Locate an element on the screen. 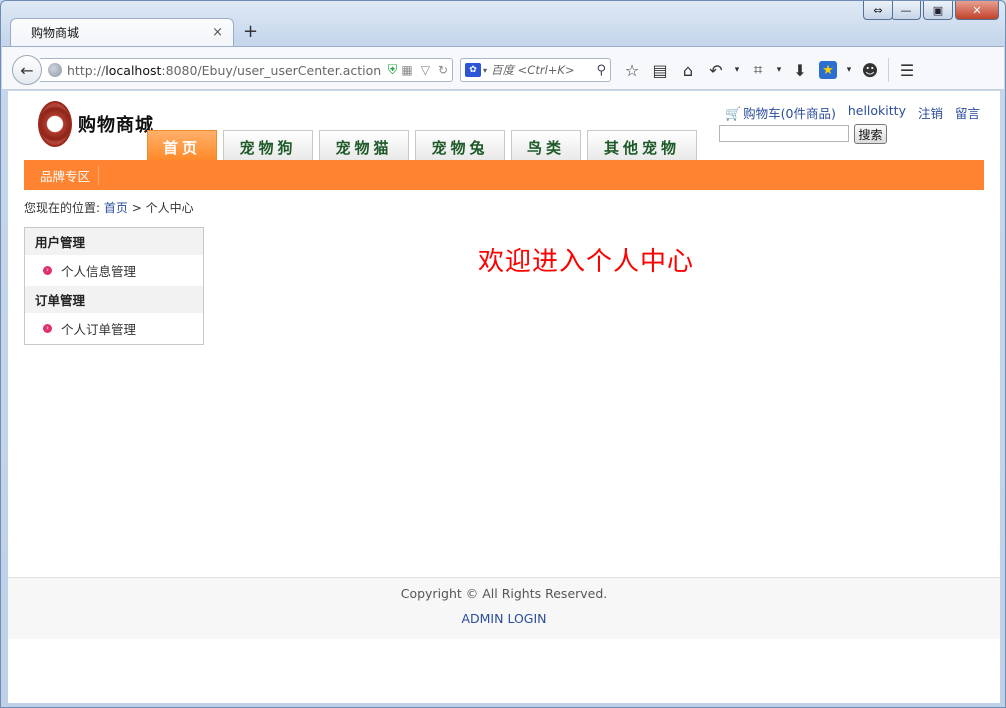 The width and height of the screenshot is (1006, 708). back-arrow-icon: ← is located at coordinates (27, 70).